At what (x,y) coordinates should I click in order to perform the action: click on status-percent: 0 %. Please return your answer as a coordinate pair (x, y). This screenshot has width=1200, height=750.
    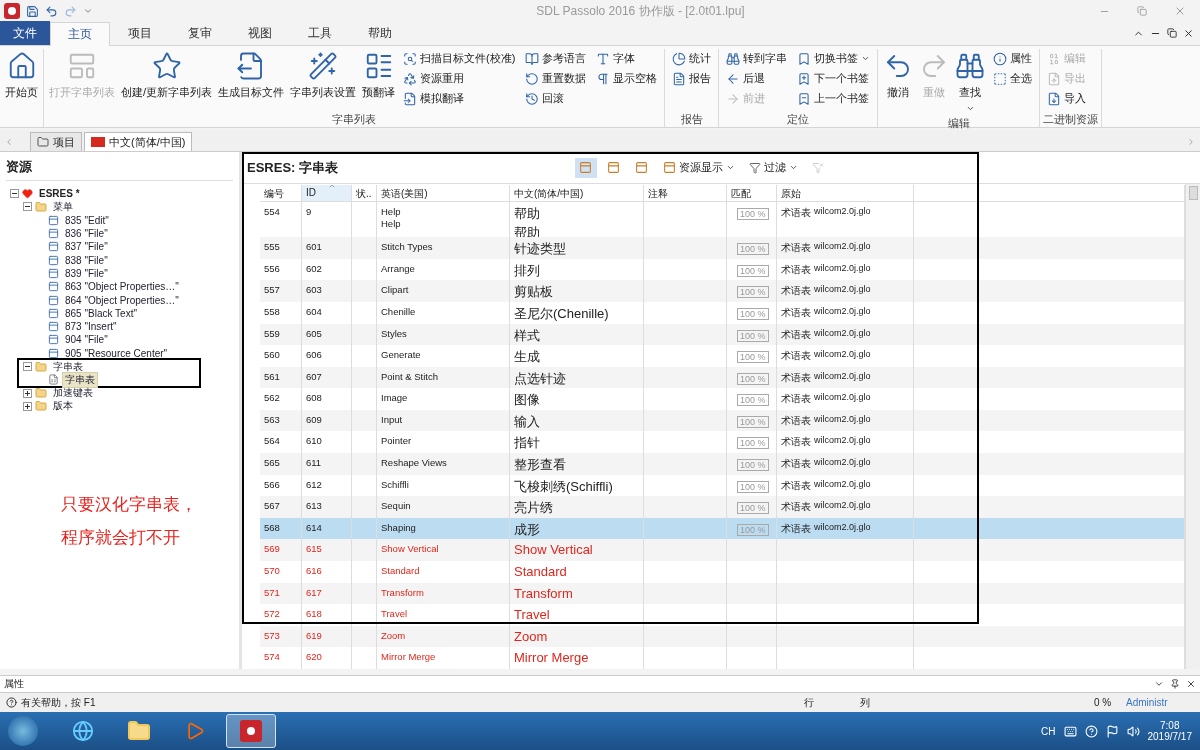
    Looking at the image, I should click on (1103, 702).